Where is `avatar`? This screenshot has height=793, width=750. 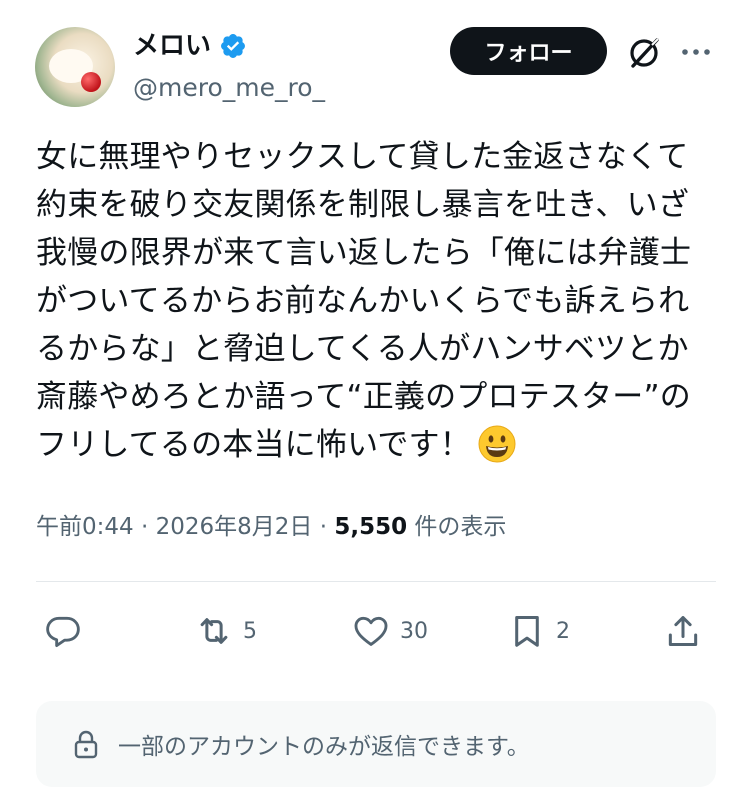
avatar is located at coordinates (75, 67).